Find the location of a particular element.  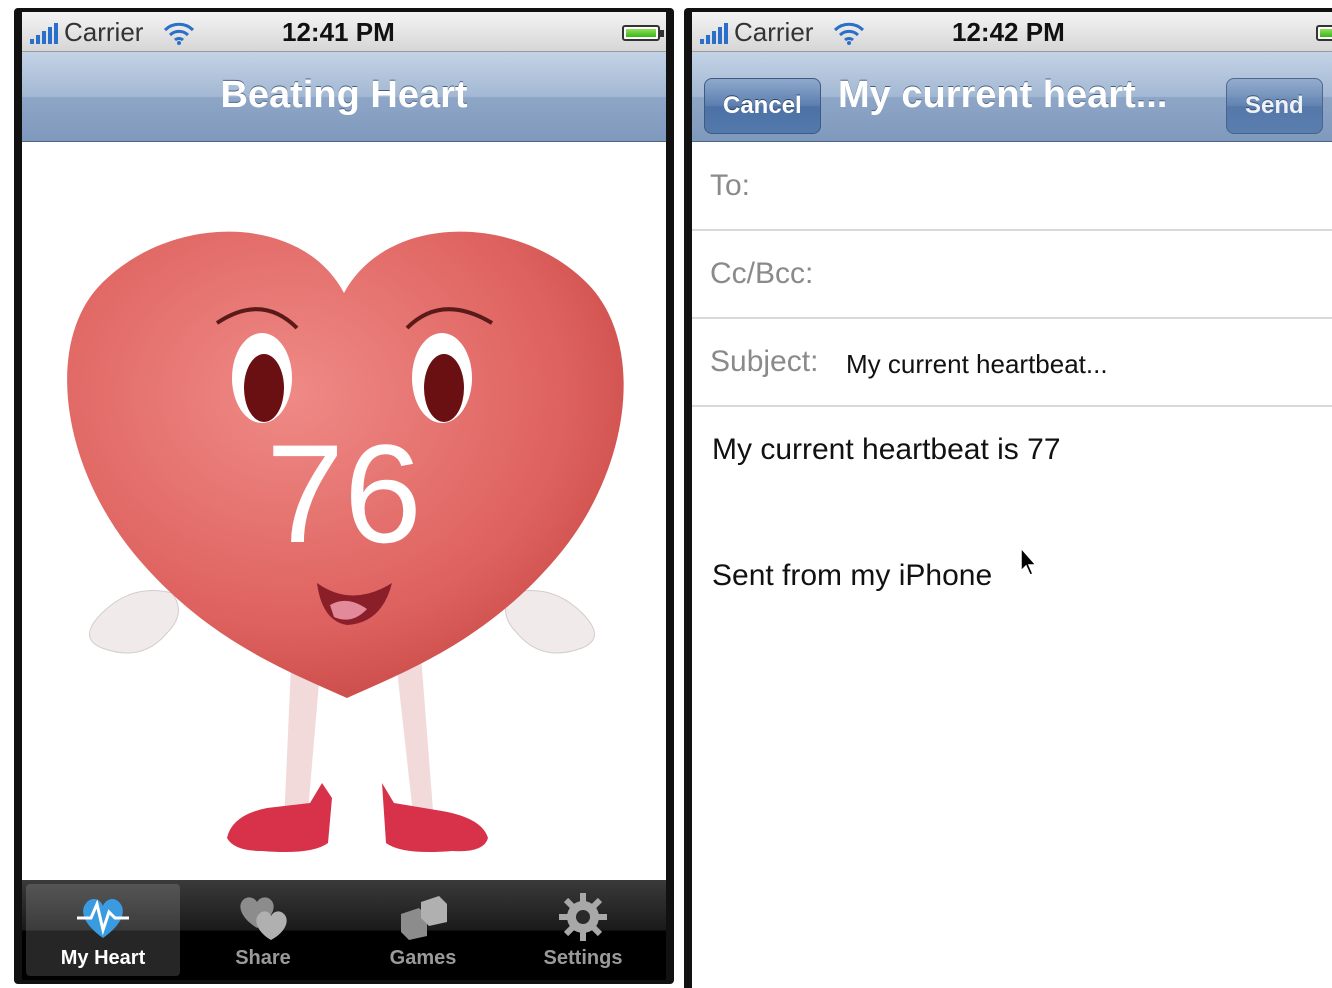

cubes-icon is located at coordinates (424, 918).